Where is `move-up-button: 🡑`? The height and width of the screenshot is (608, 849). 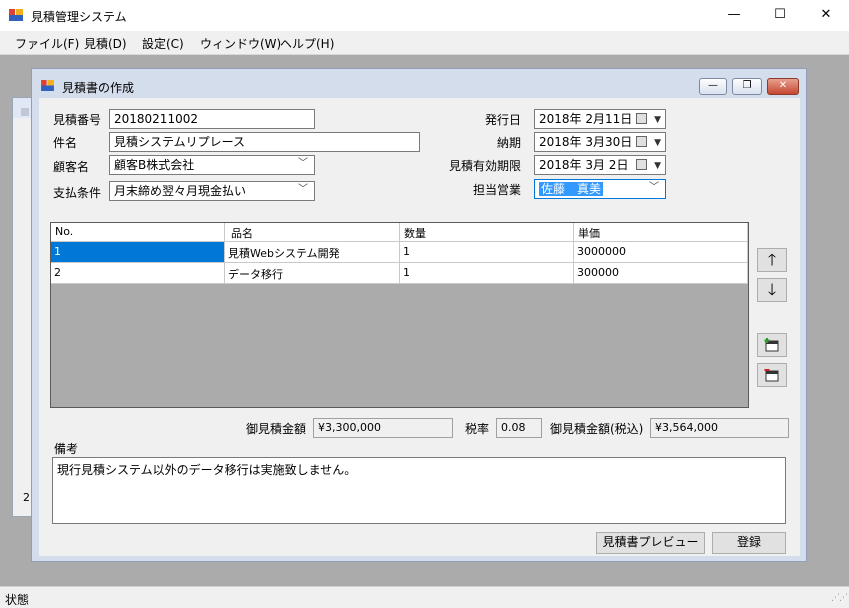 move-up-button: 🡑 is located at coordinates (772, 260).